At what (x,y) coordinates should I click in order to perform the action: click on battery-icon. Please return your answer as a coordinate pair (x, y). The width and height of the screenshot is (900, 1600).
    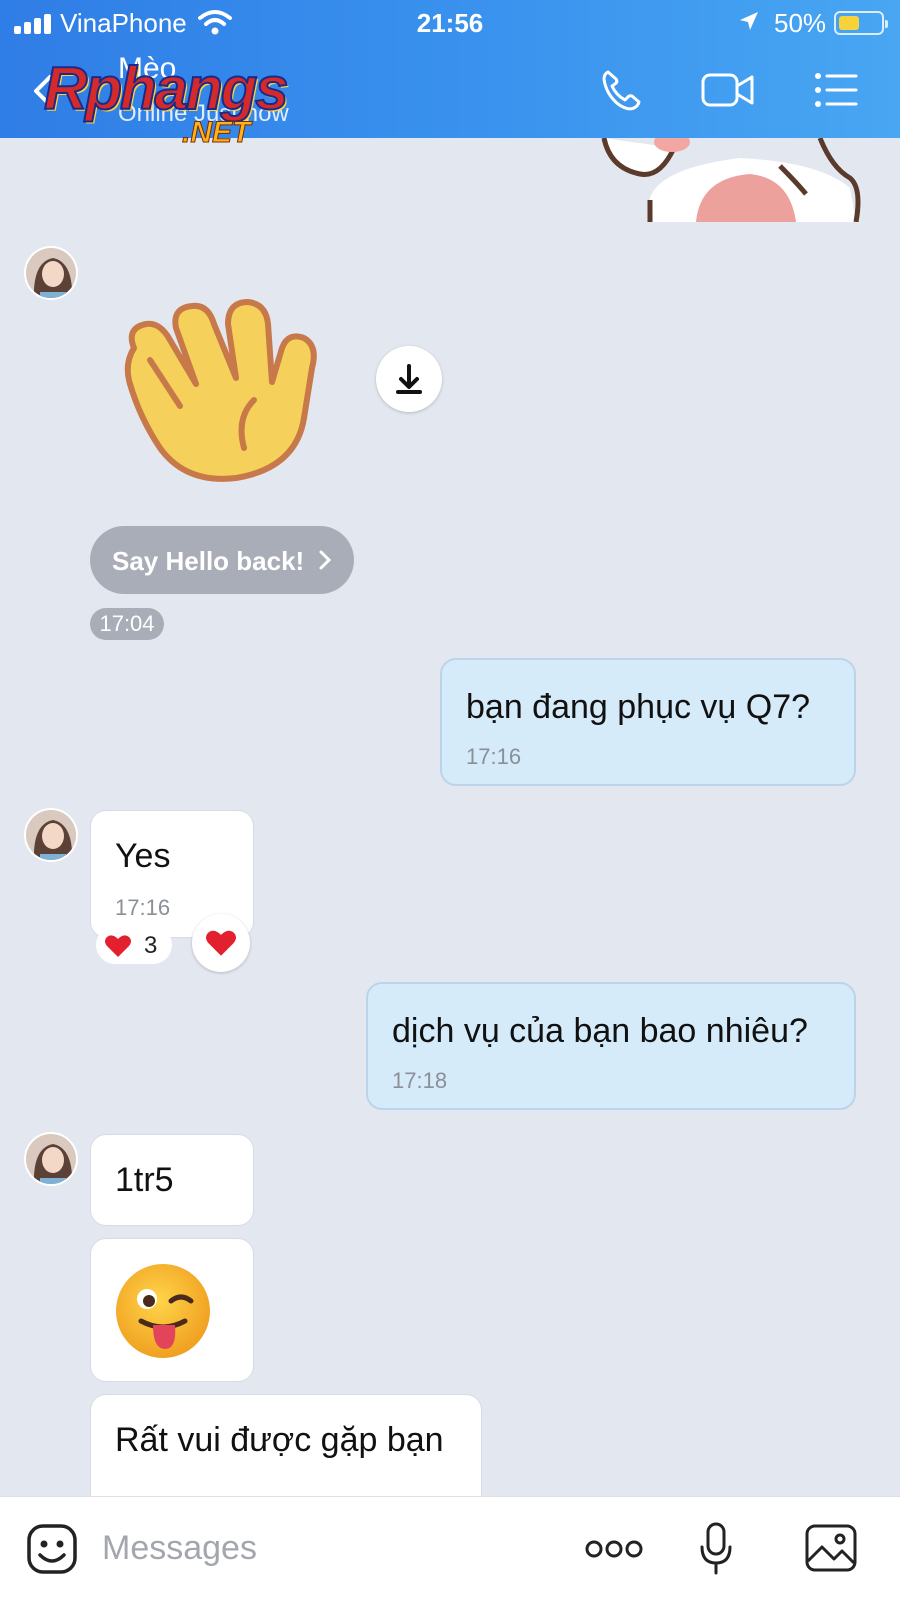
    Looking at the image, I should click on (861, 23).